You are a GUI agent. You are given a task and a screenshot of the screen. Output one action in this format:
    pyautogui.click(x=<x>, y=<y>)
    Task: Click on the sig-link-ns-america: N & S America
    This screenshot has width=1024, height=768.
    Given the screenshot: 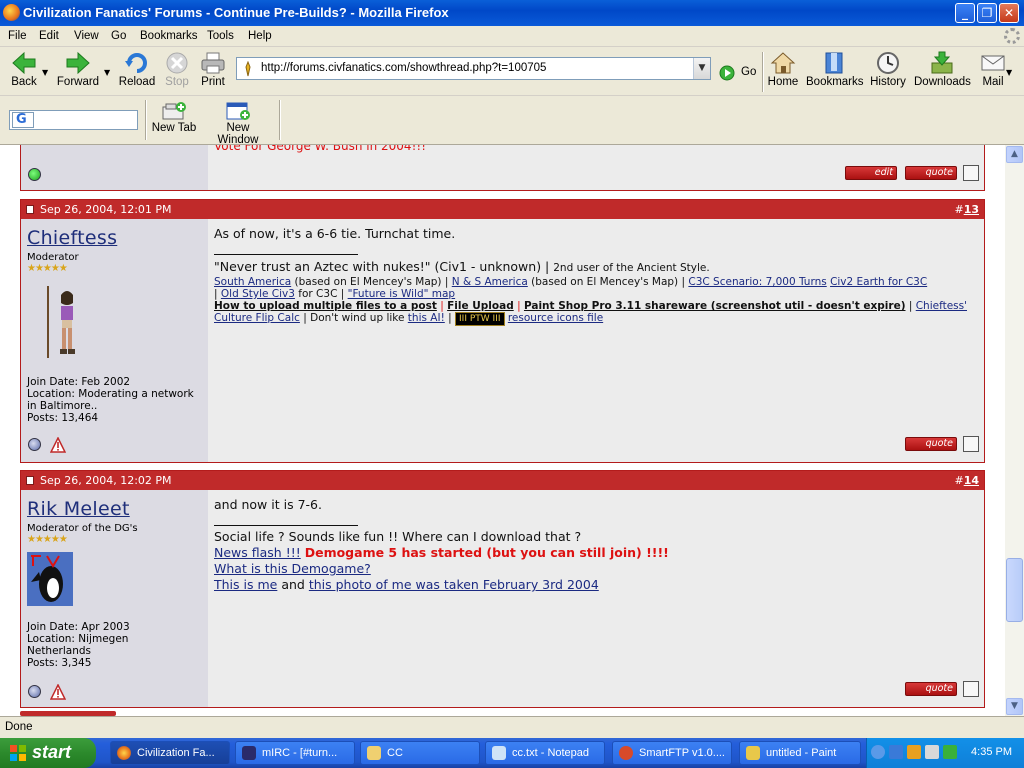 What is the action you would take?
    pyautogui.click(x=490, y=282)
    